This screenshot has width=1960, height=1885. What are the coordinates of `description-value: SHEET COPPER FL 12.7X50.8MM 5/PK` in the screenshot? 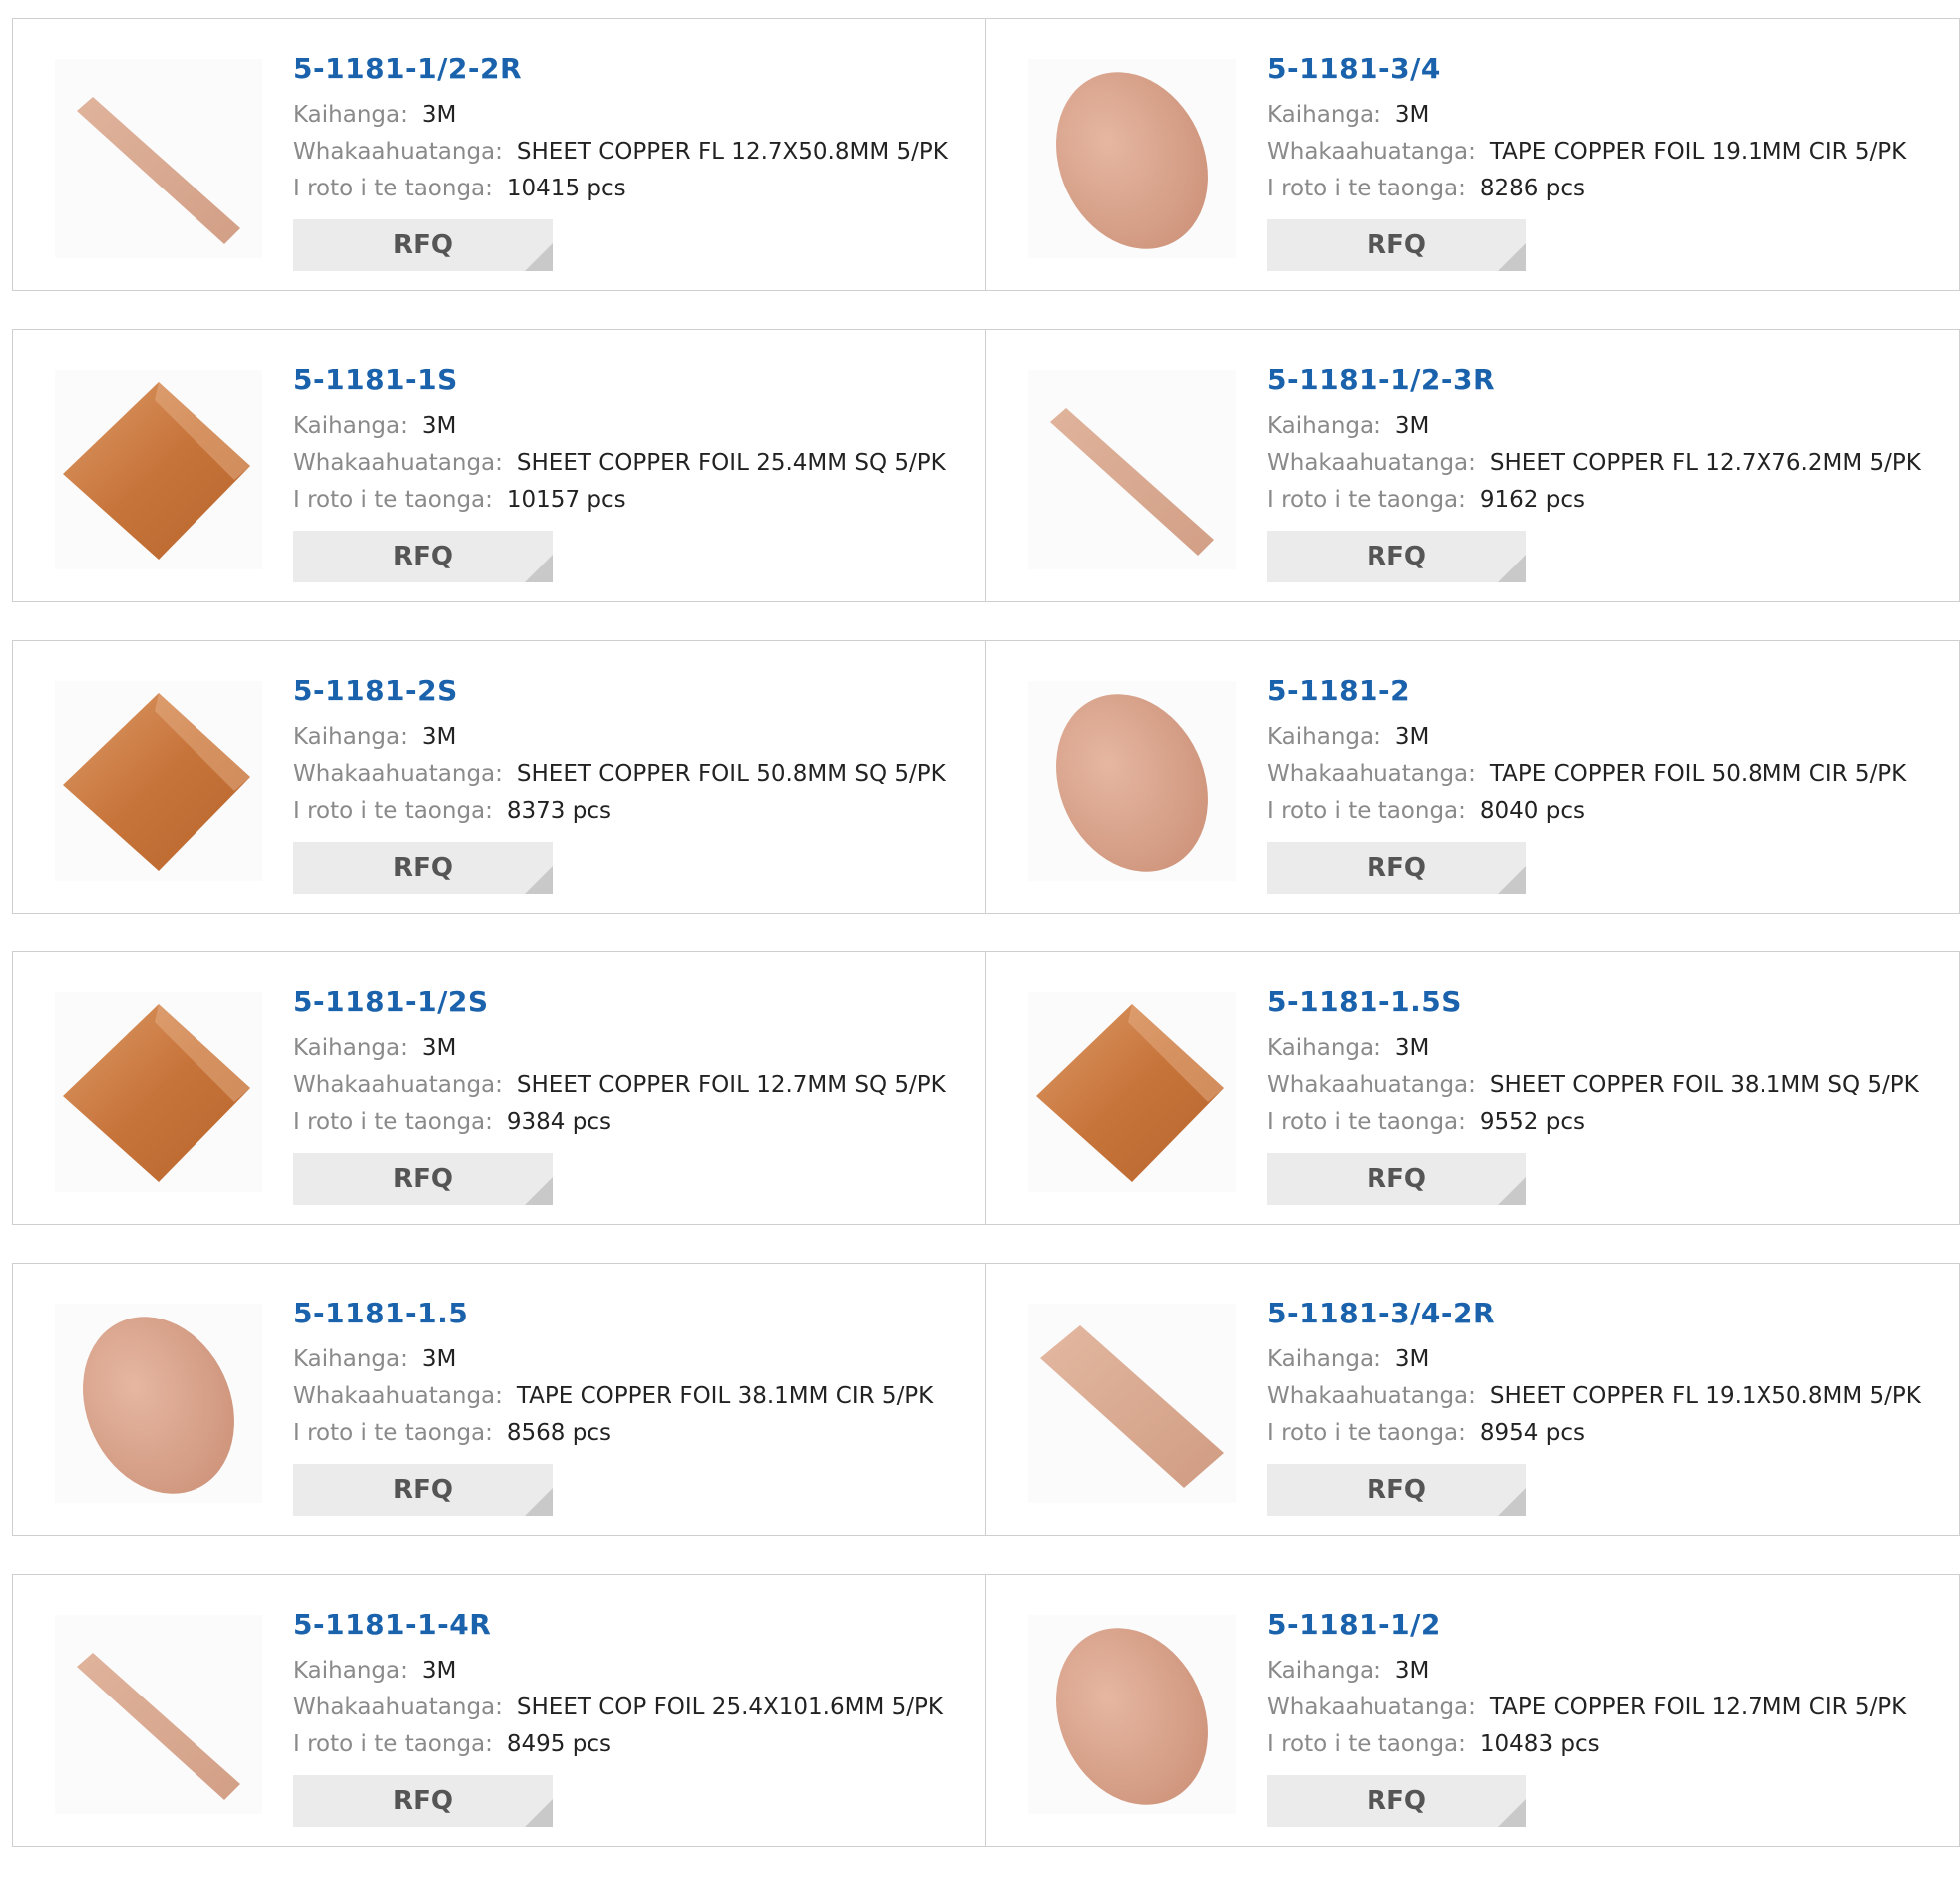 It's located at (732, 152).